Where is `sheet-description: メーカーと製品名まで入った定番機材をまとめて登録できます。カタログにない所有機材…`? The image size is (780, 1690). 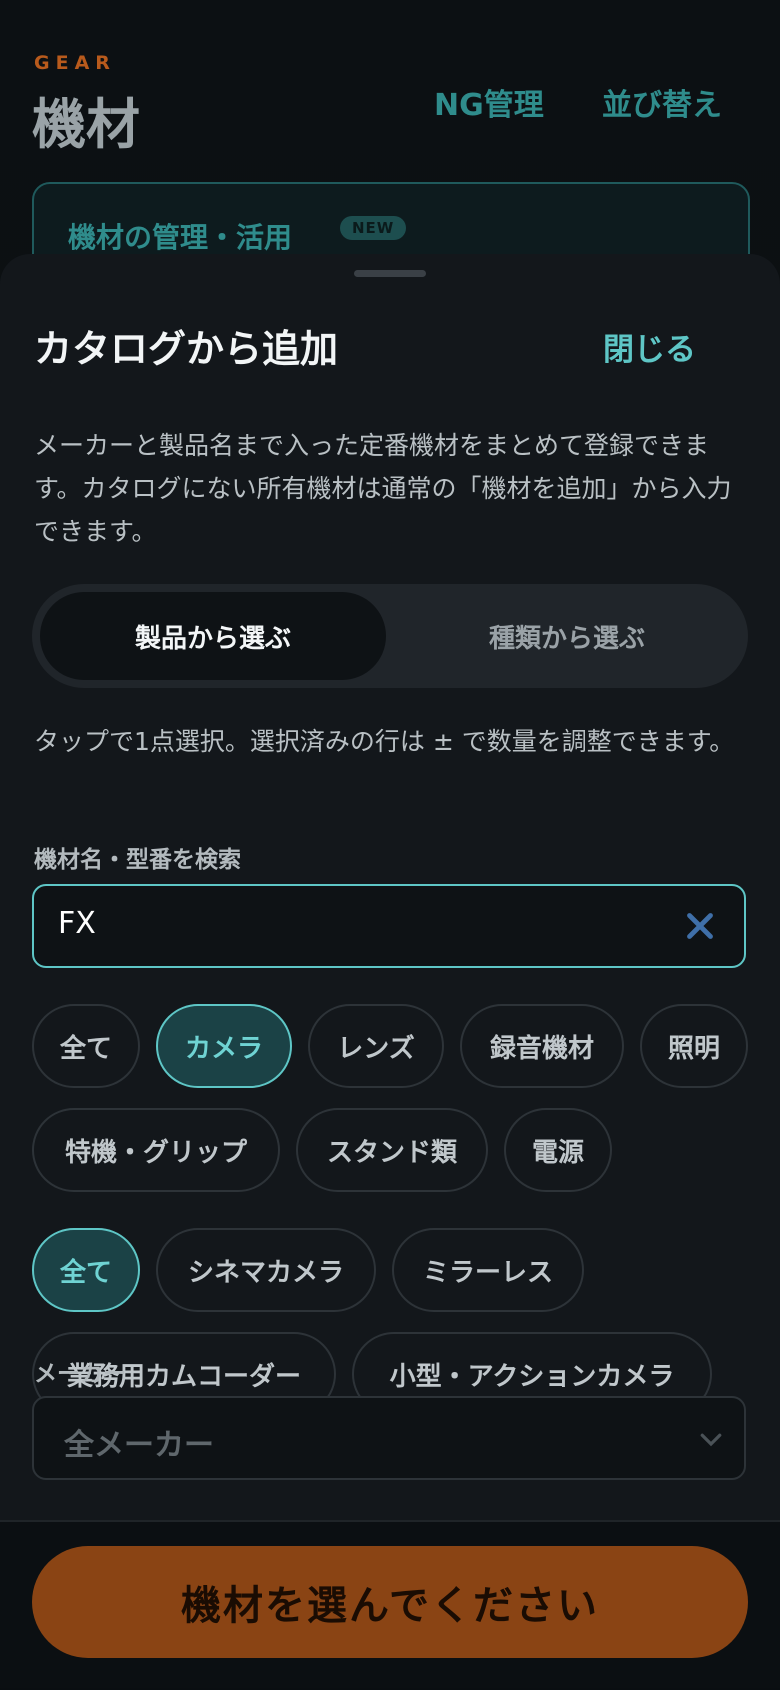 sheet-description: メーカーと製品名まで入った定番機材をまとめて登録できます。カタログにない所有機材… is located at coordinates (383, 488).